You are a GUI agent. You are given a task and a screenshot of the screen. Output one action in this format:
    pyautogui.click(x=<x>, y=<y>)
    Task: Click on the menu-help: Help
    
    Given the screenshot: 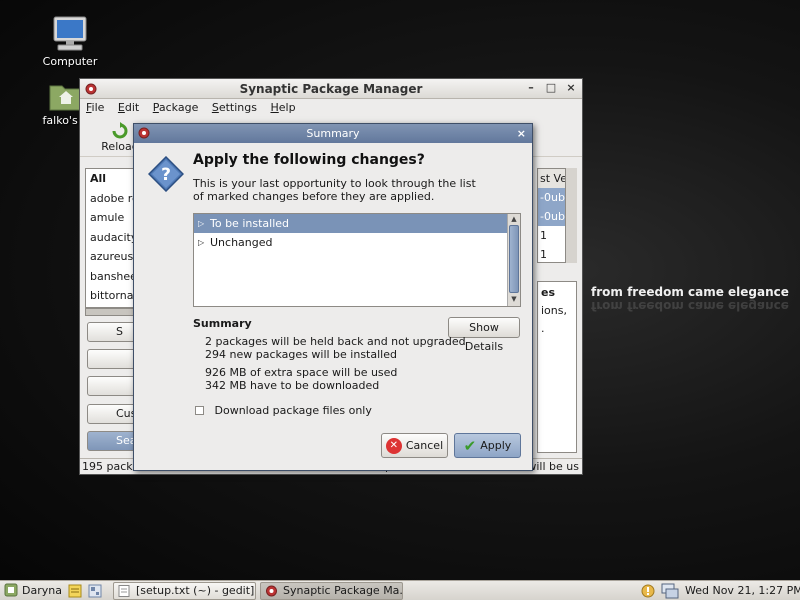 What is the action you would take?
    pyautogui.click(x=282, y=107)
    